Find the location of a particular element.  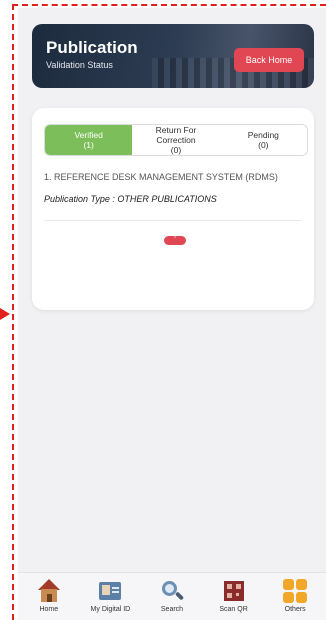

annotation-dashed-left is located at coordinates (13, 312).